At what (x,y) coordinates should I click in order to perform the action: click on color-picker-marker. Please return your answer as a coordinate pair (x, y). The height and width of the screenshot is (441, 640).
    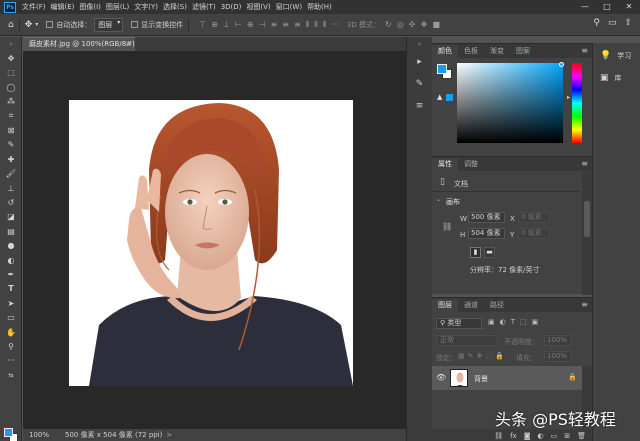
    Looking at the image, I should click on (561, 64).